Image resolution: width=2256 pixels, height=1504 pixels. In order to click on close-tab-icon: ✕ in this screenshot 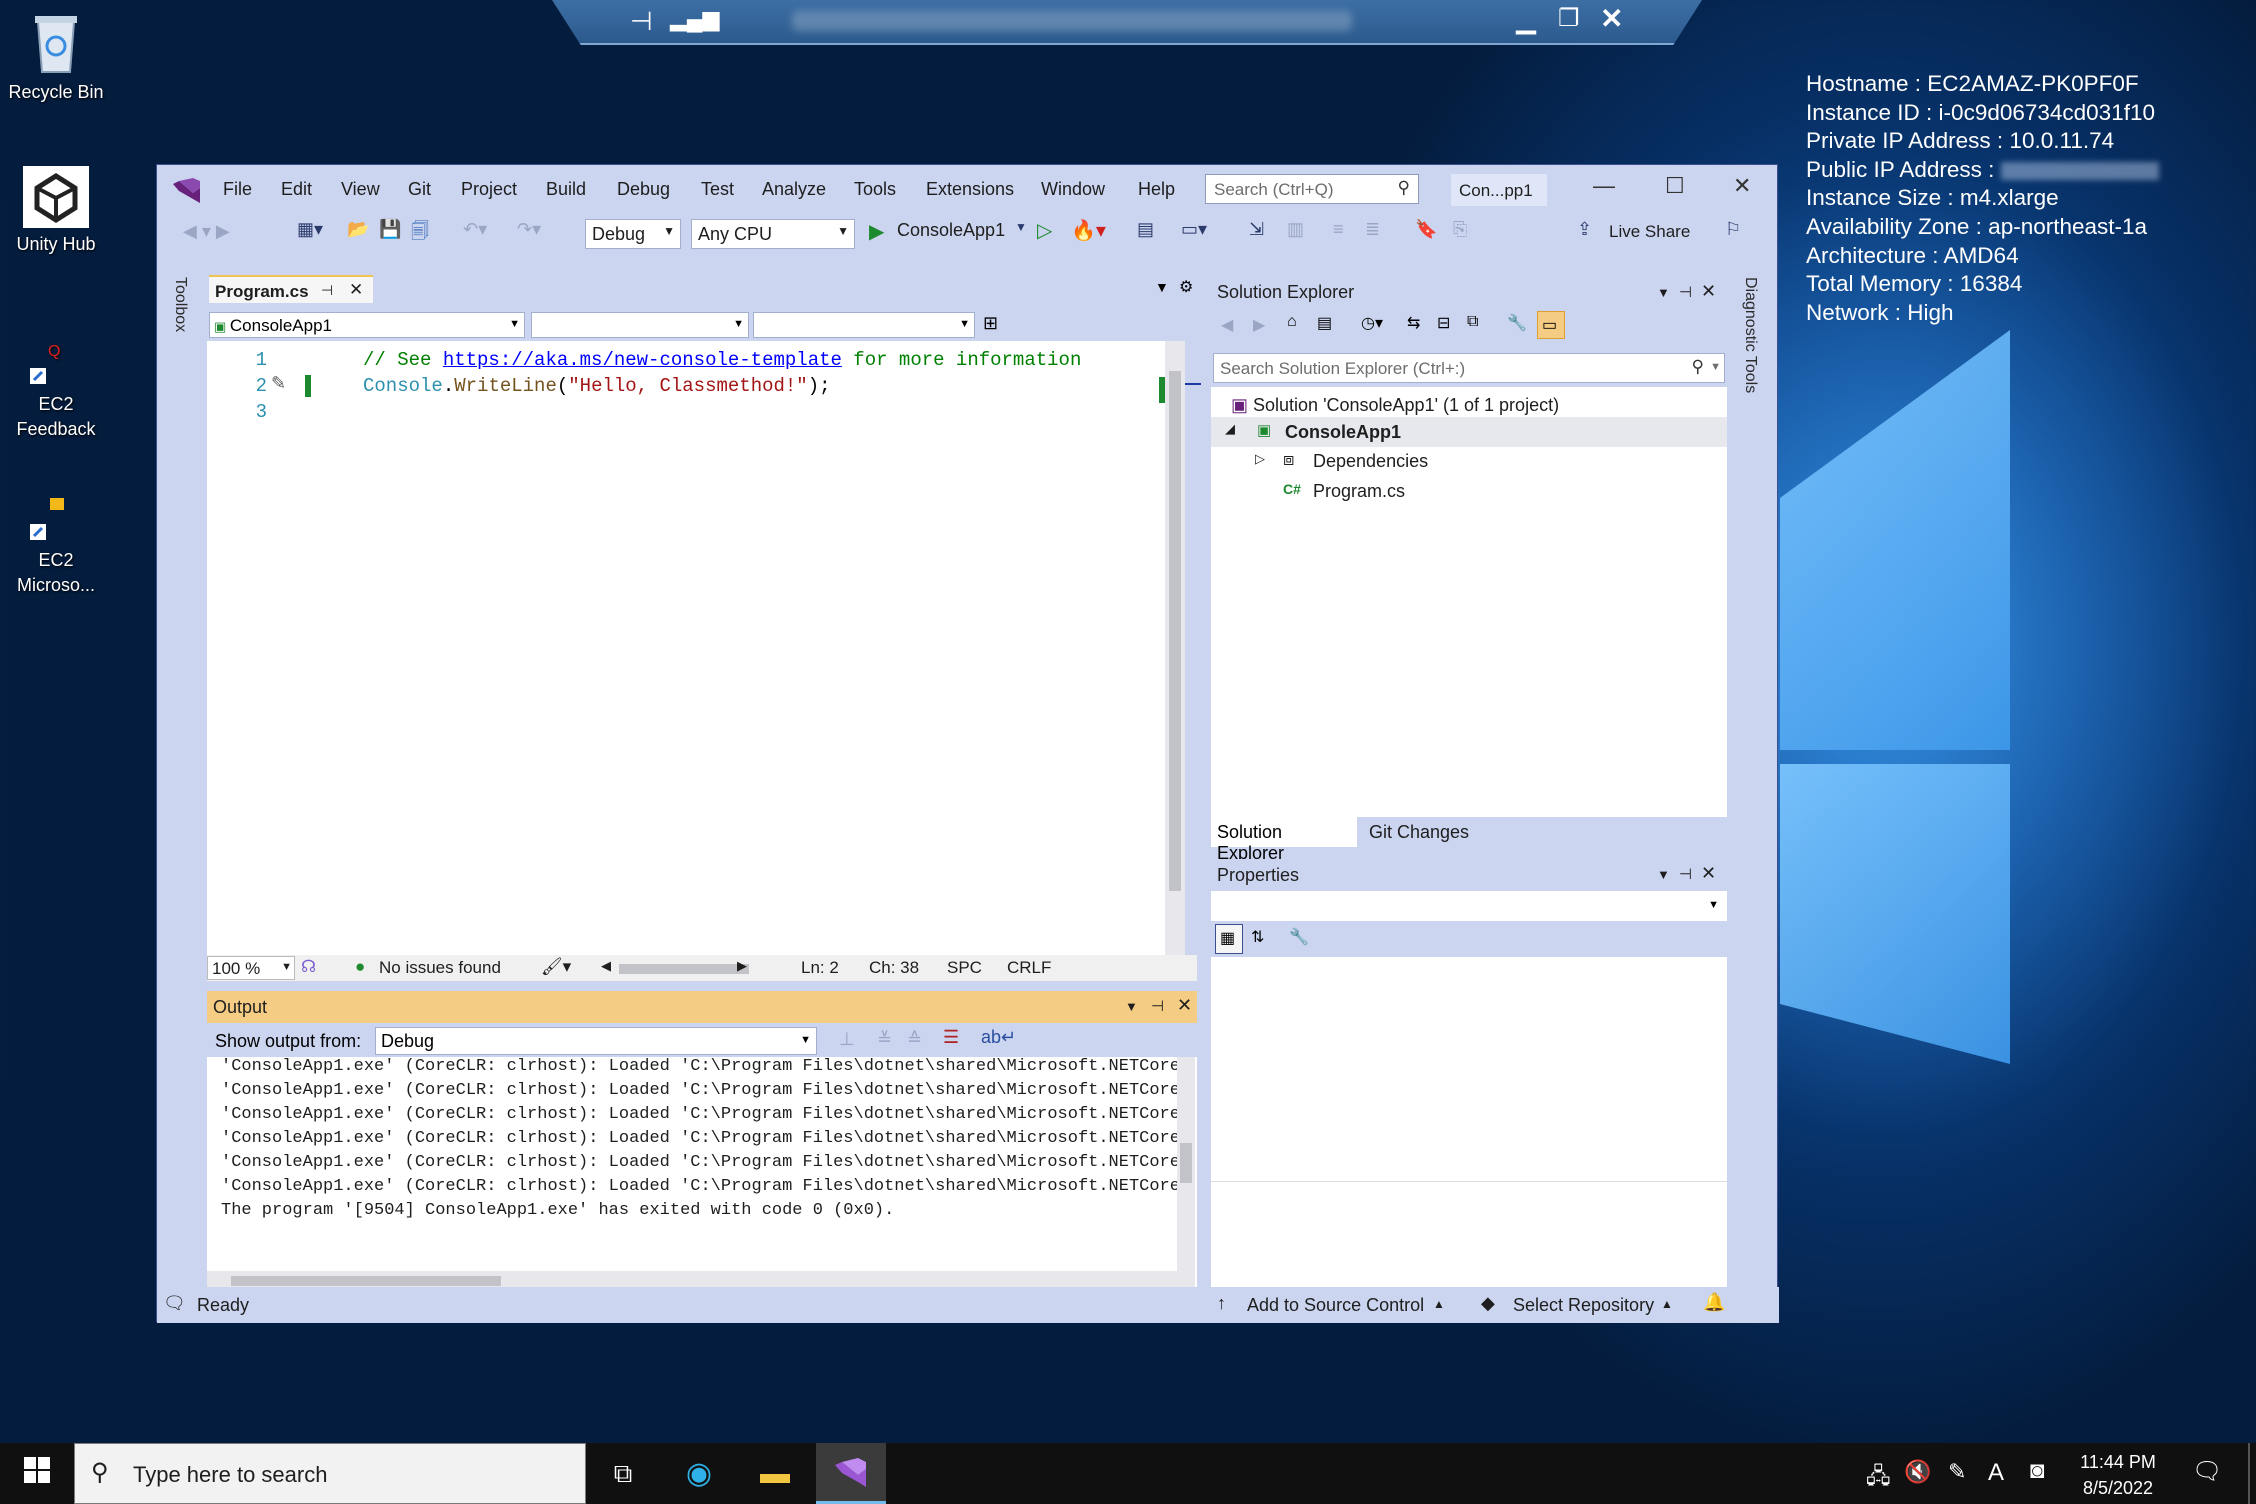, I will do `click(356, 290)`.